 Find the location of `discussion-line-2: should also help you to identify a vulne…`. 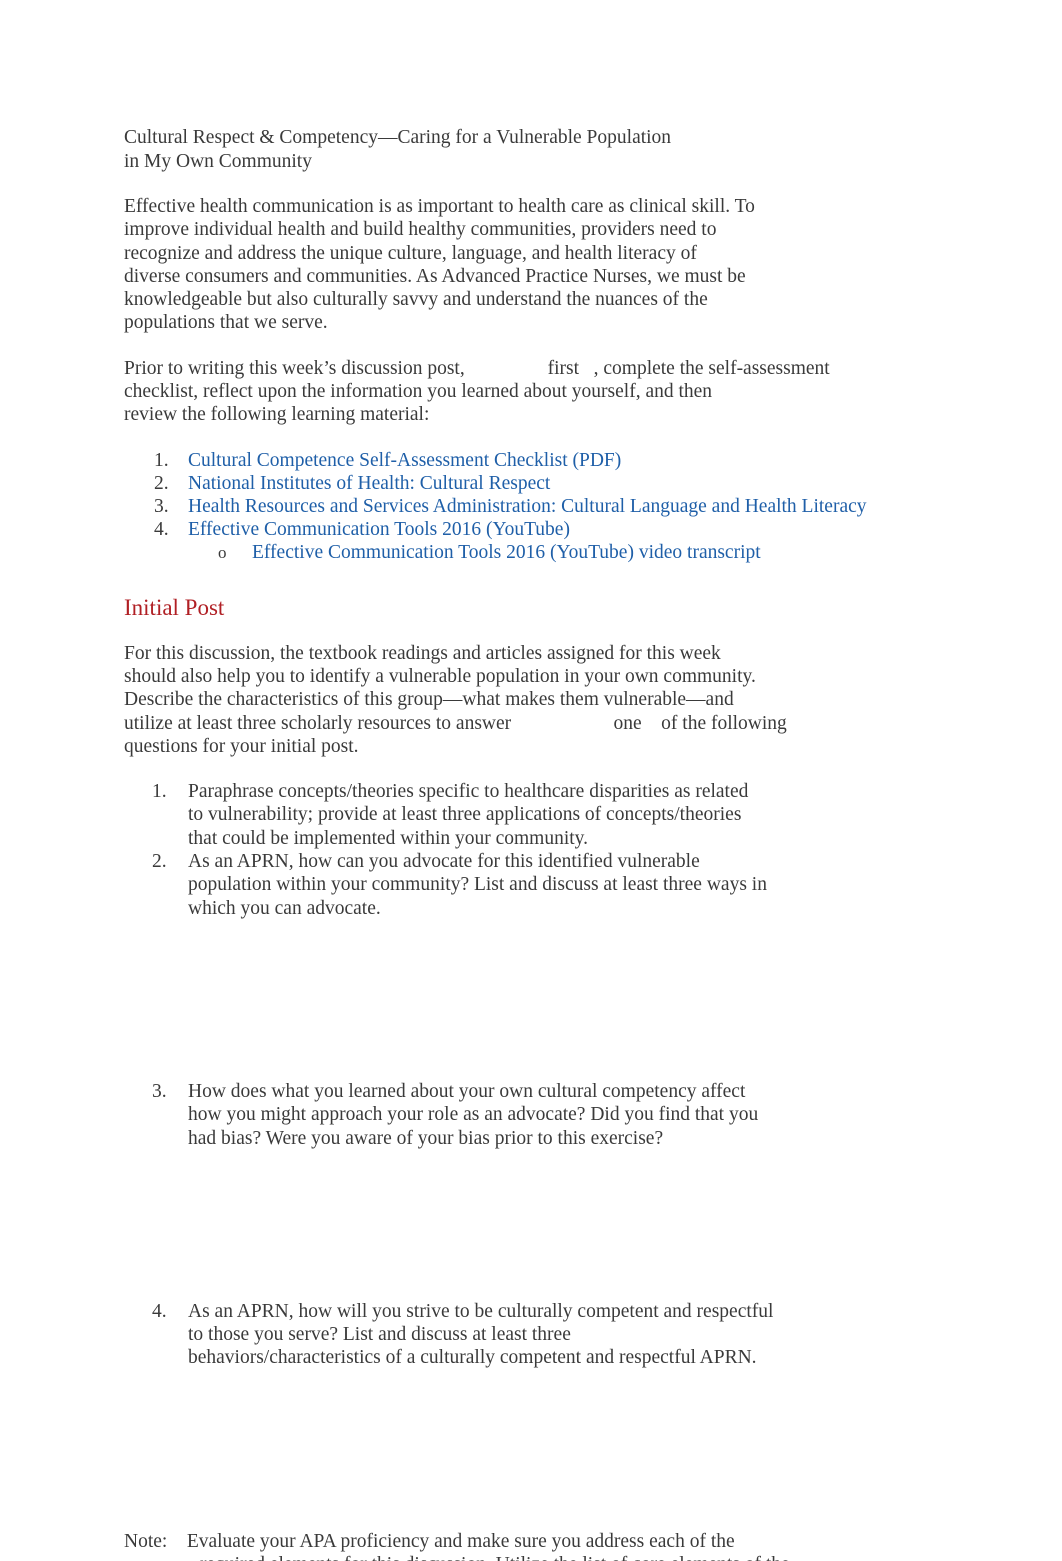

discussion-line-2: should also help you to identify a vulne… is located at coordinates (440, 676).